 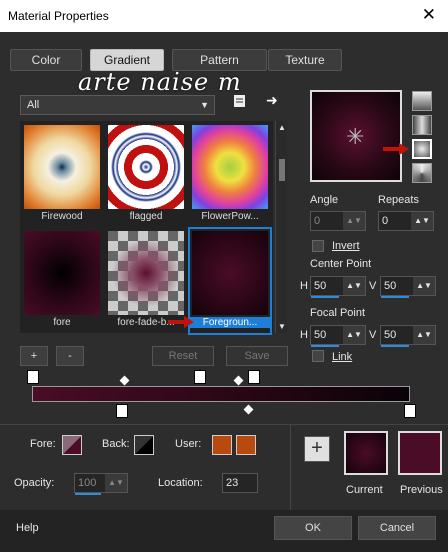 I want to click on chevron-down-icon: ▼, so click(x=282, y=326).